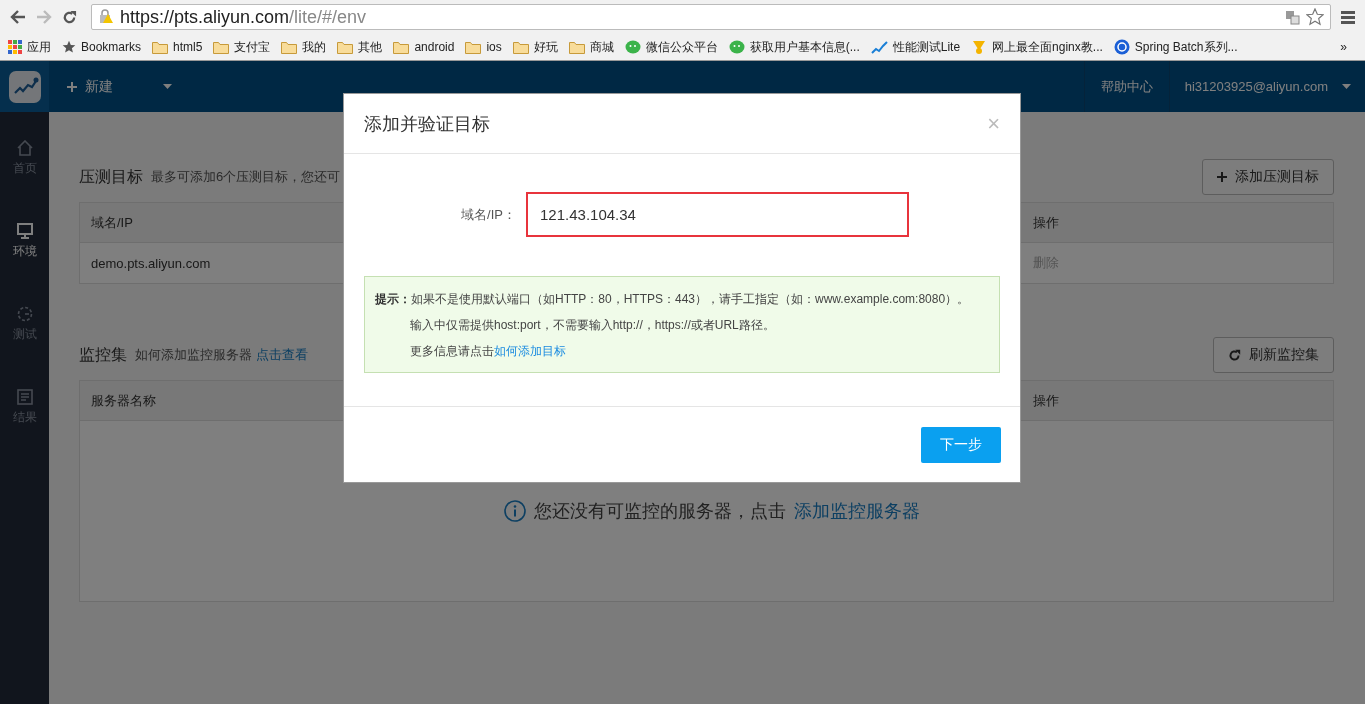 This screenshot has width=1365, height=704. What do you see at coordinates (717, 214) in the screenshot?
I see `host-input-field: 121.43.104.34` at bounding box center [717, 214].